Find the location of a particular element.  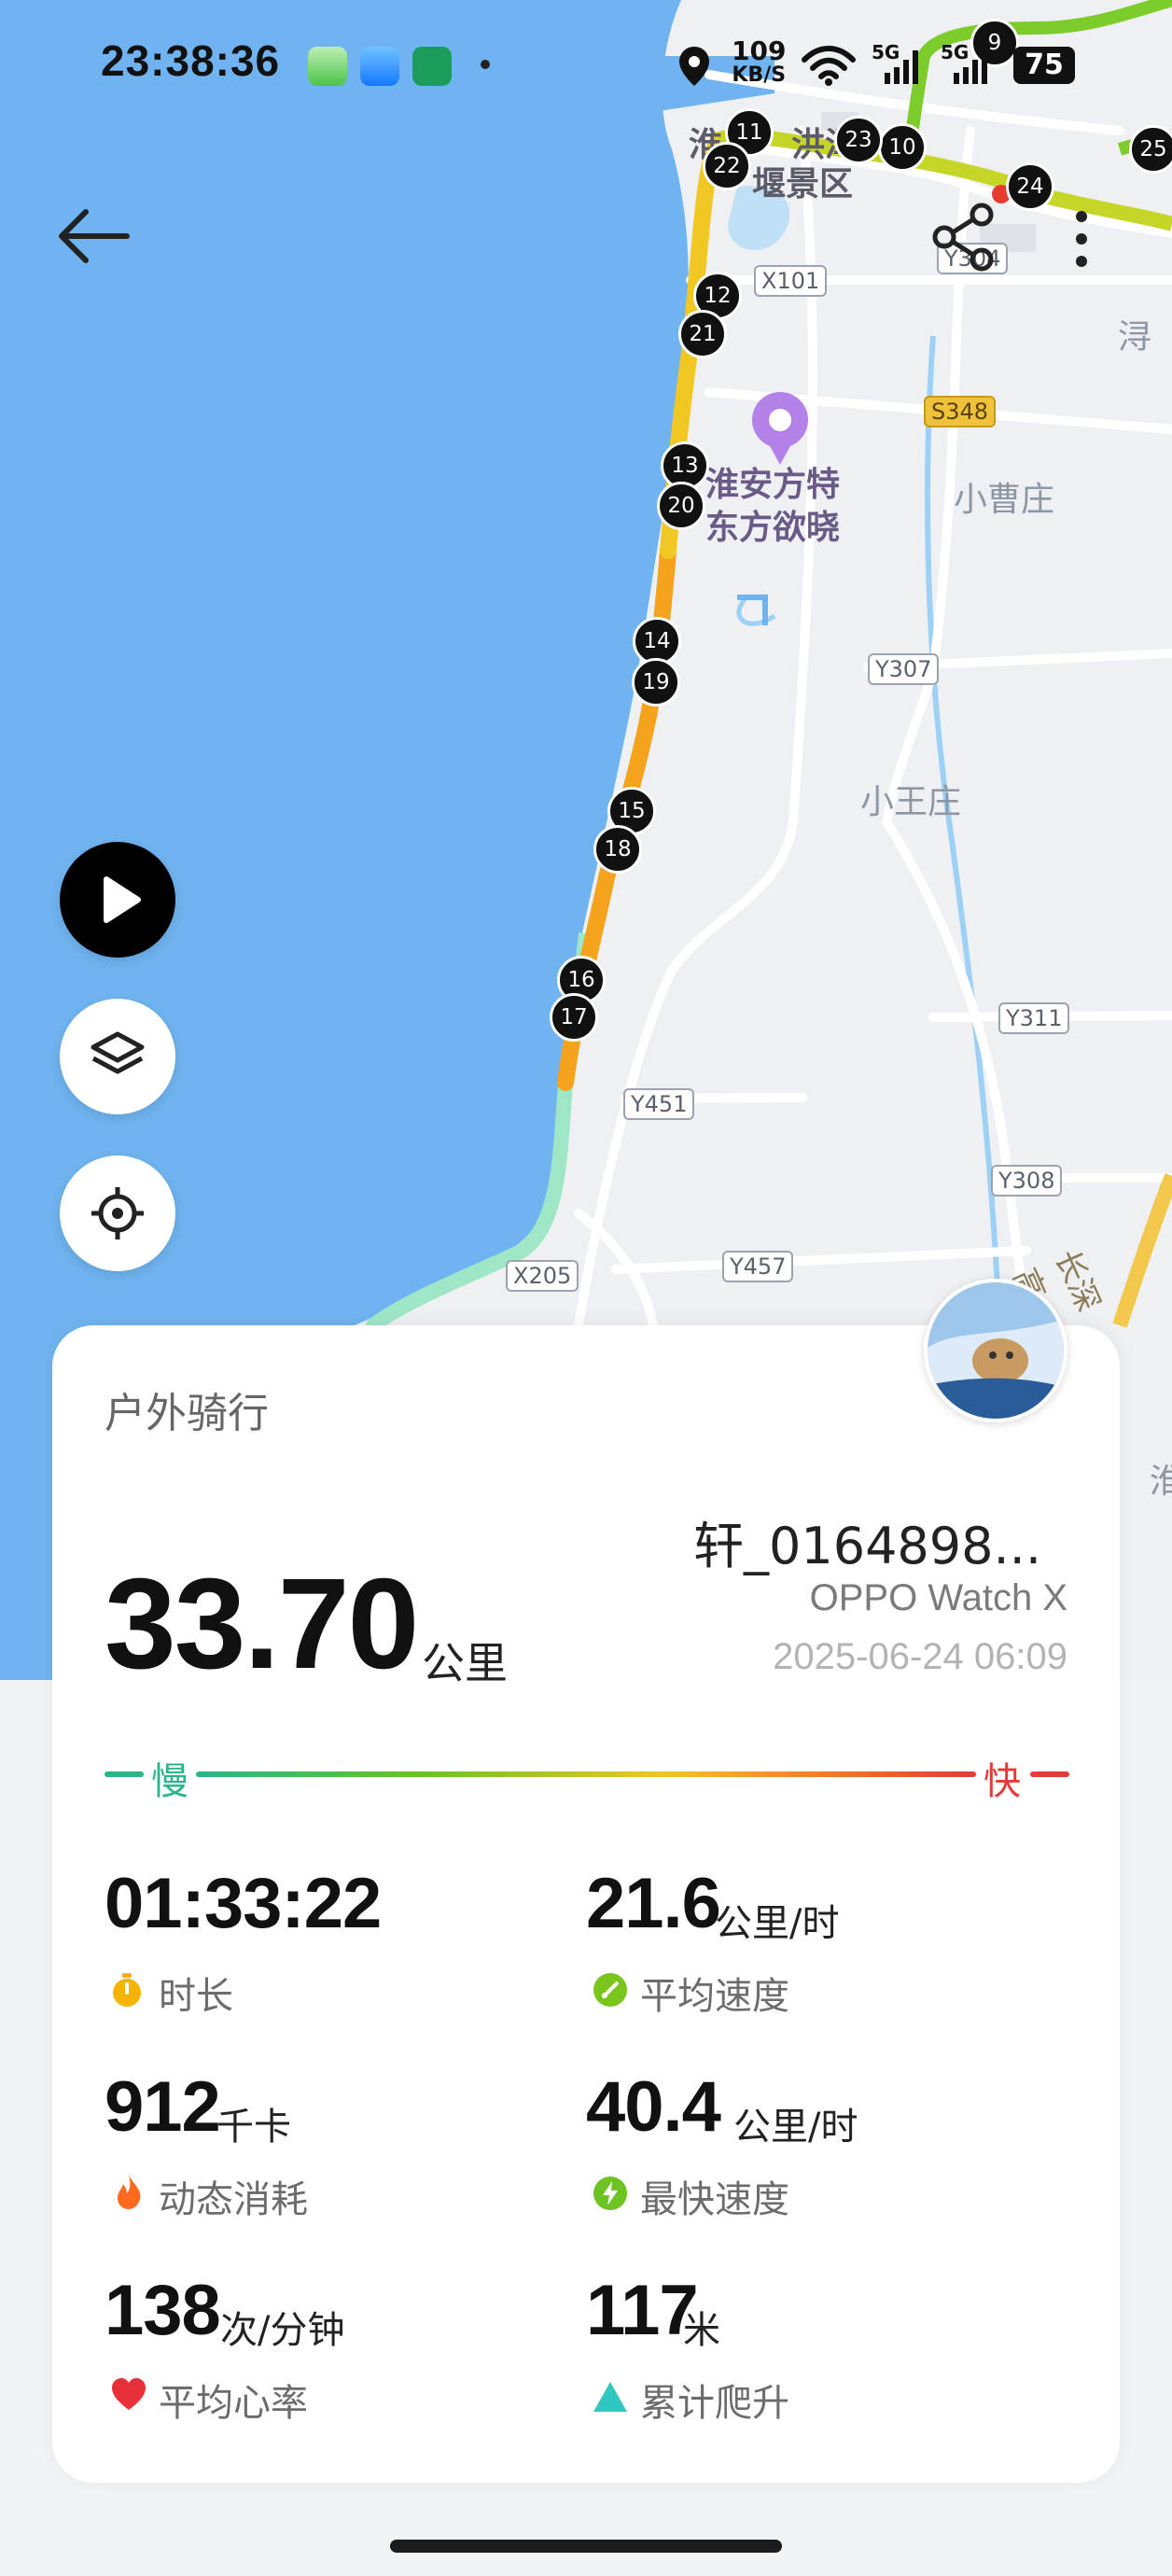

notification-dot-icon is located at coordinates (485, 64).